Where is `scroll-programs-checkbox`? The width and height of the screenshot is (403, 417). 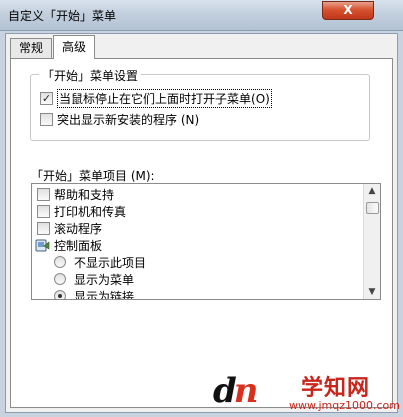 scroll-programs-checkbox is located at coordinates (43, 228).